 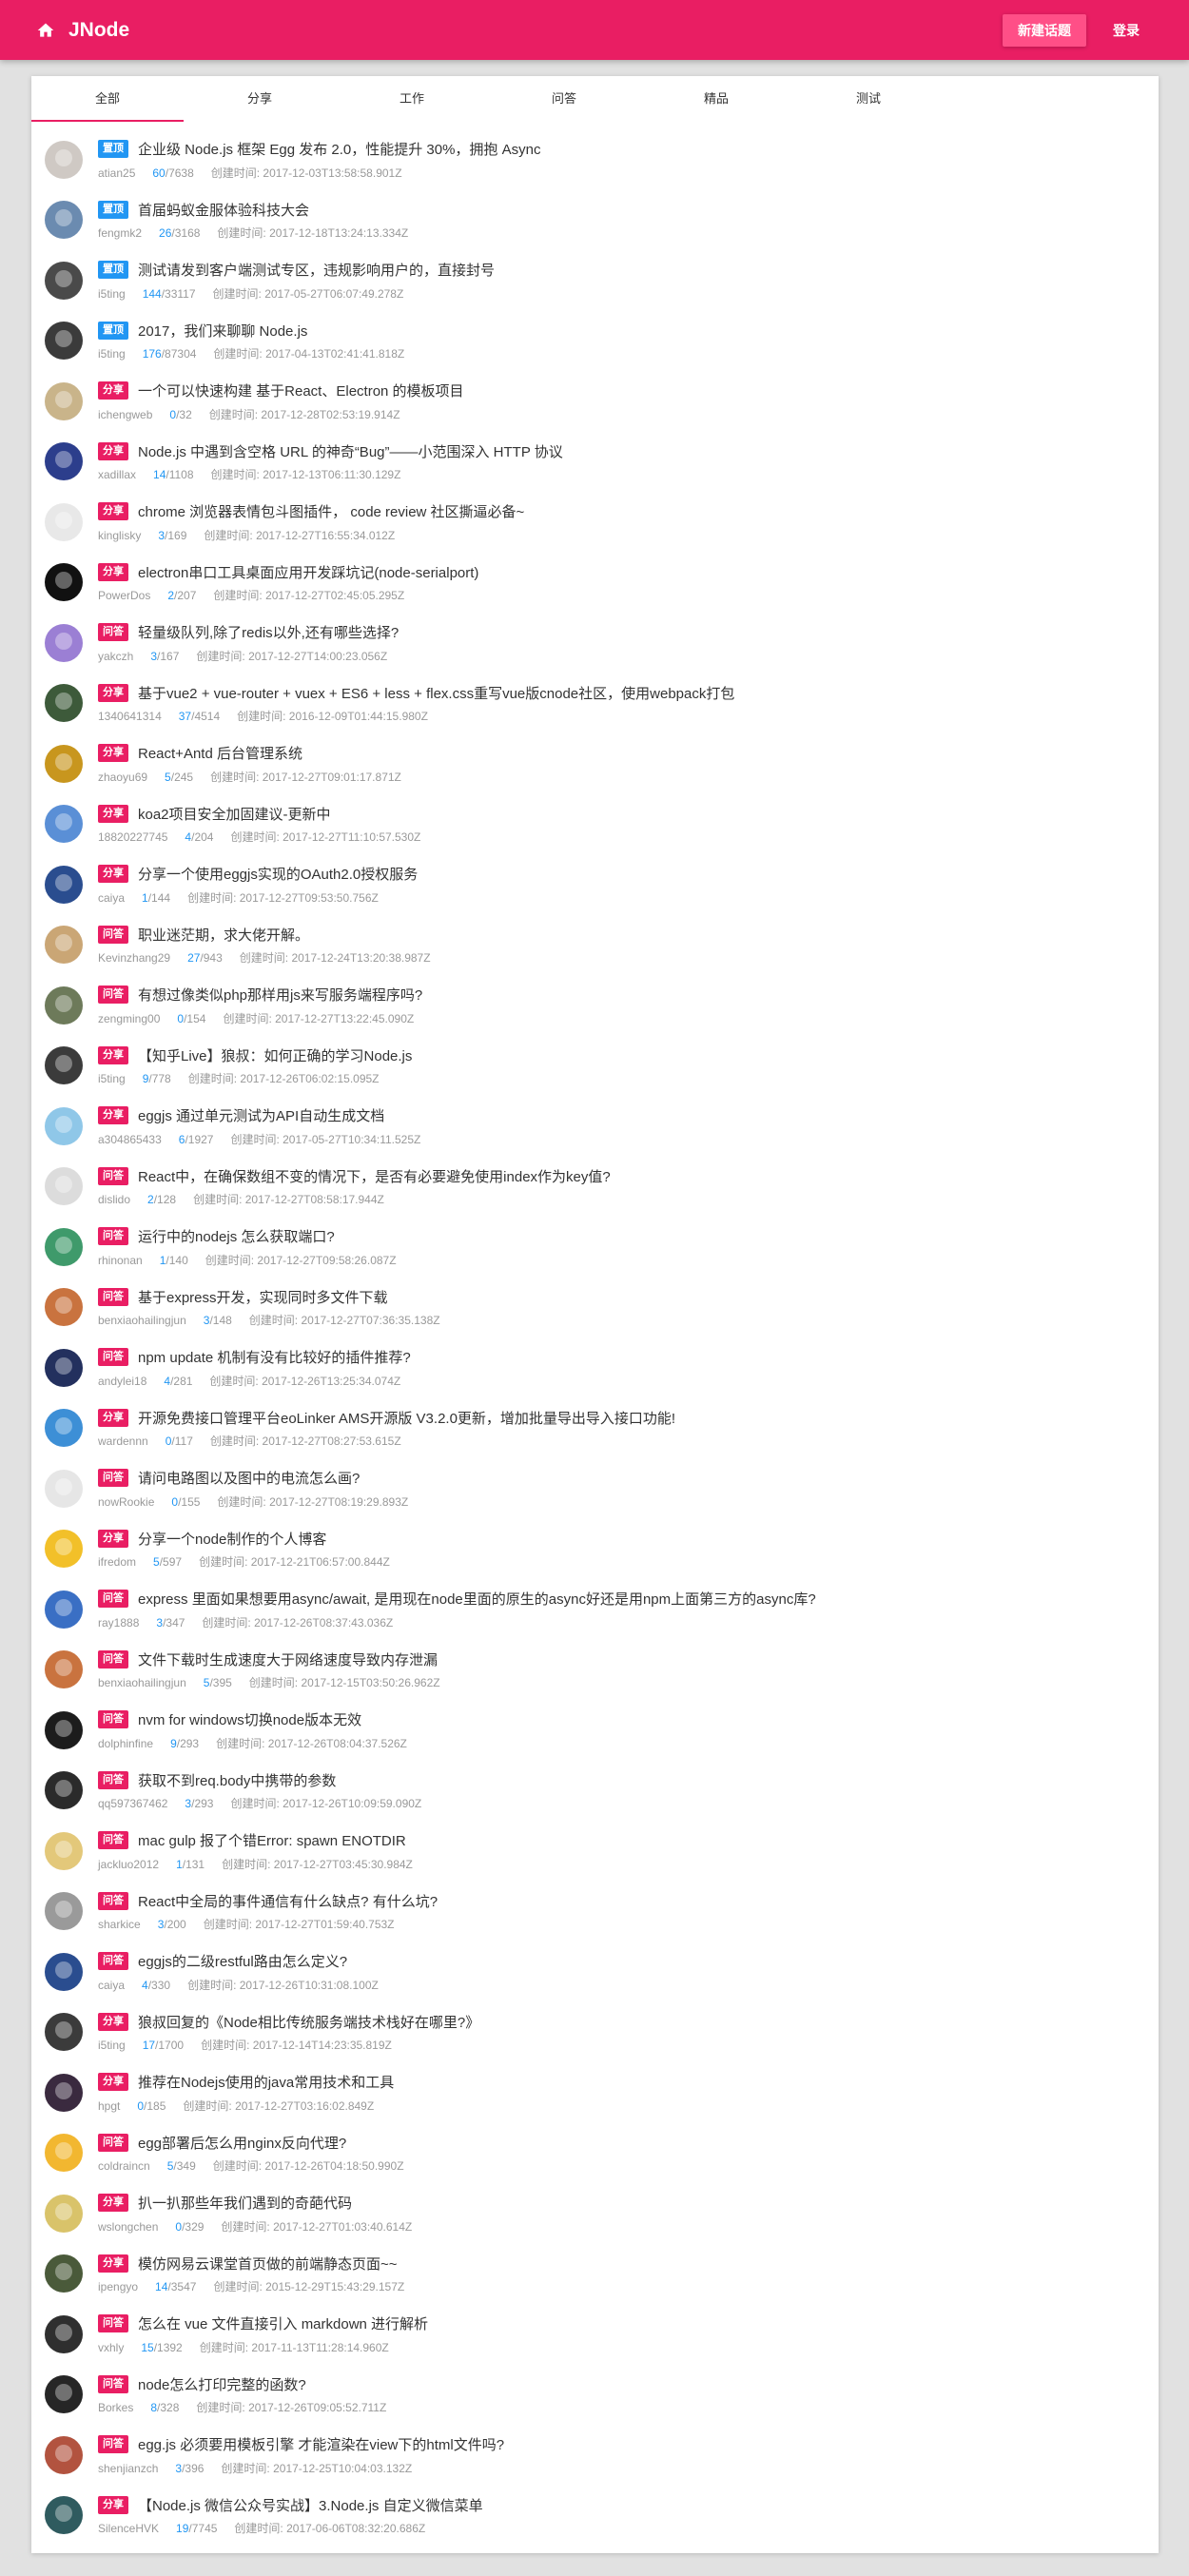 What do you see at coordinates (317, 270) in the screenshot?
I see `topic-title: 测试请发到客户端测试专区，违规影响用户的，直接封号` at bounding box center [317, 270].